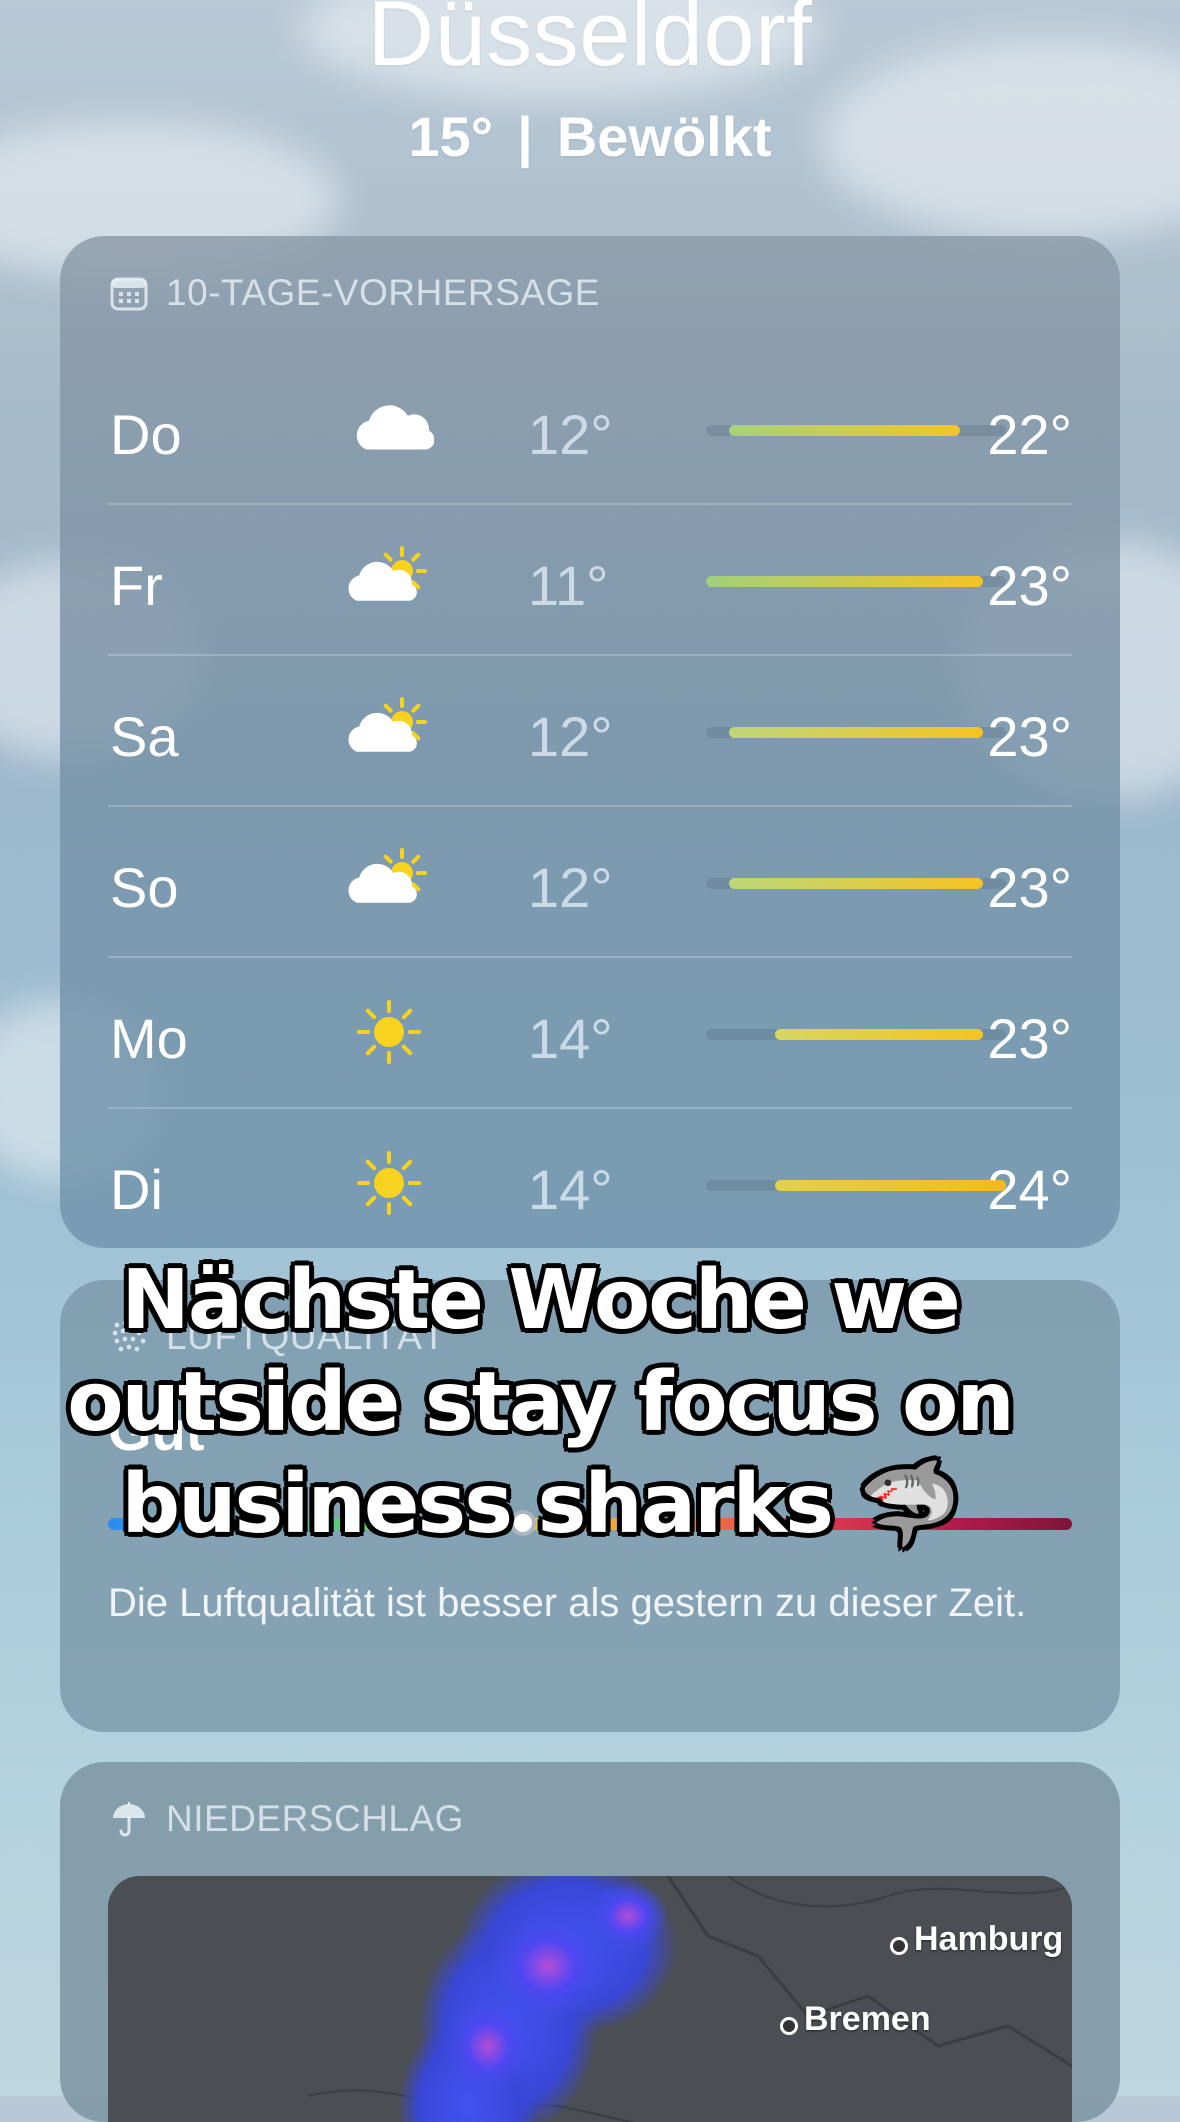  What do you see at coordinates (590, 42) in the screenshot?
I see `city-name: Düsseldorf` at bounding box center [590, 42].